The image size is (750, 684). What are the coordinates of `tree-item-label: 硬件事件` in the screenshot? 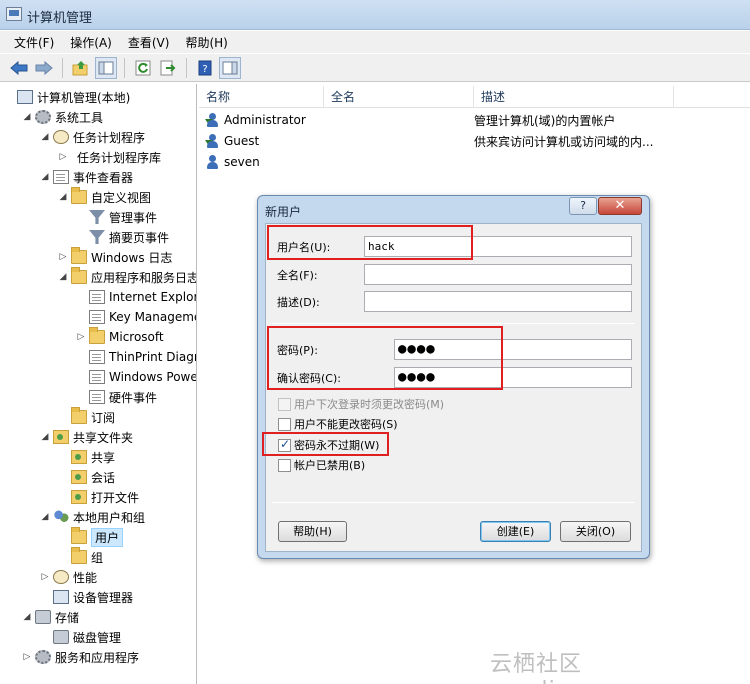 It's located at (133, 397).